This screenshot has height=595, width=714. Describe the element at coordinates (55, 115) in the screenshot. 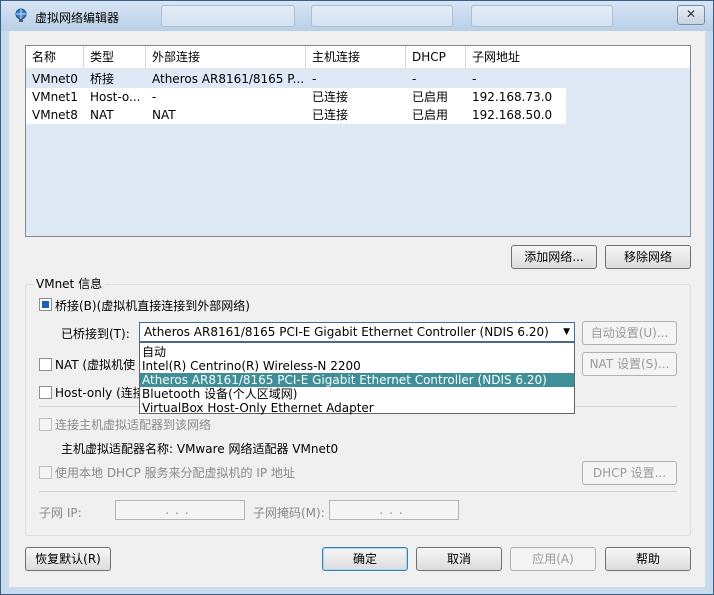

I see `table-cell: VMnet8` at that location.